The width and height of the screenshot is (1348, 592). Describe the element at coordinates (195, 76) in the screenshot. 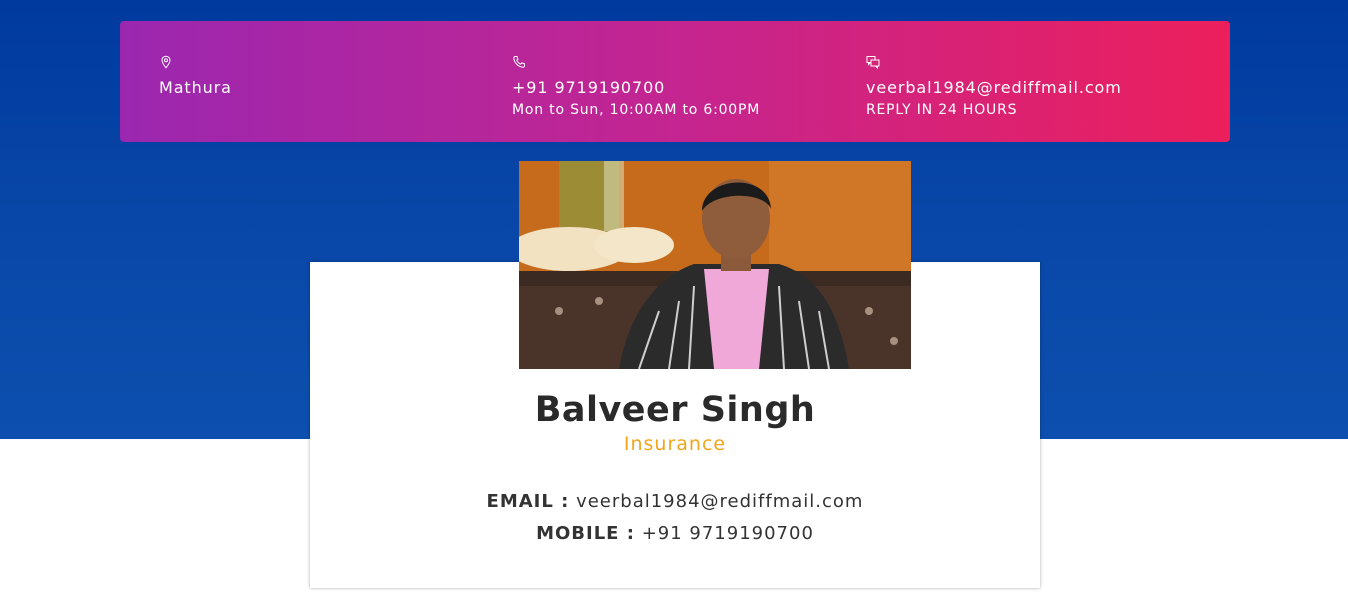

I see `location-info: Mathura` at that location.